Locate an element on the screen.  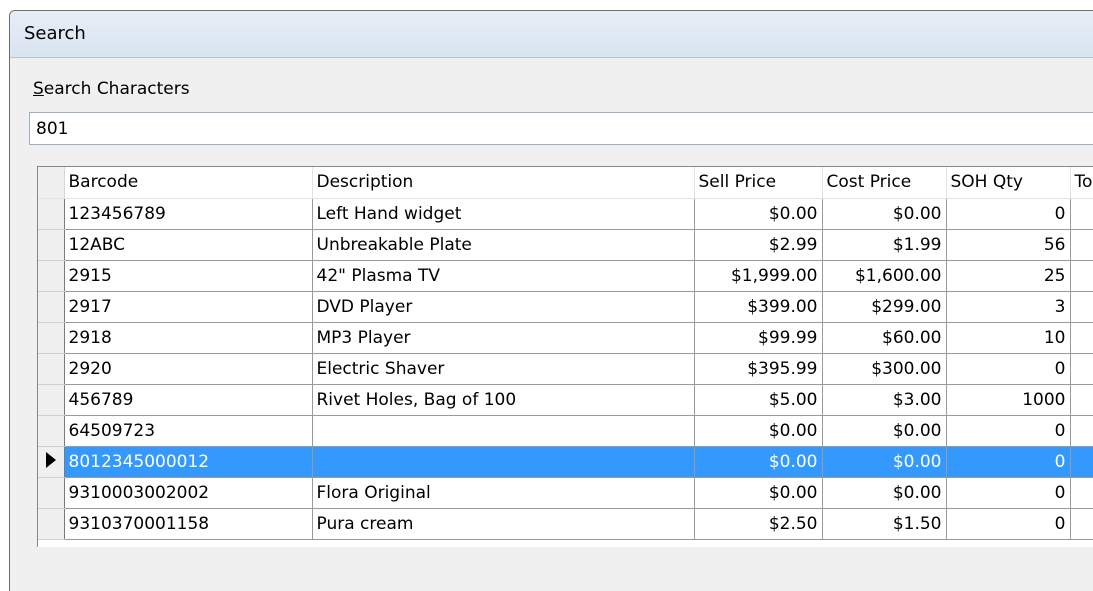
table-row: 8012345000012 $0.00 $0.00 0 is located at coordinates (565, 462).